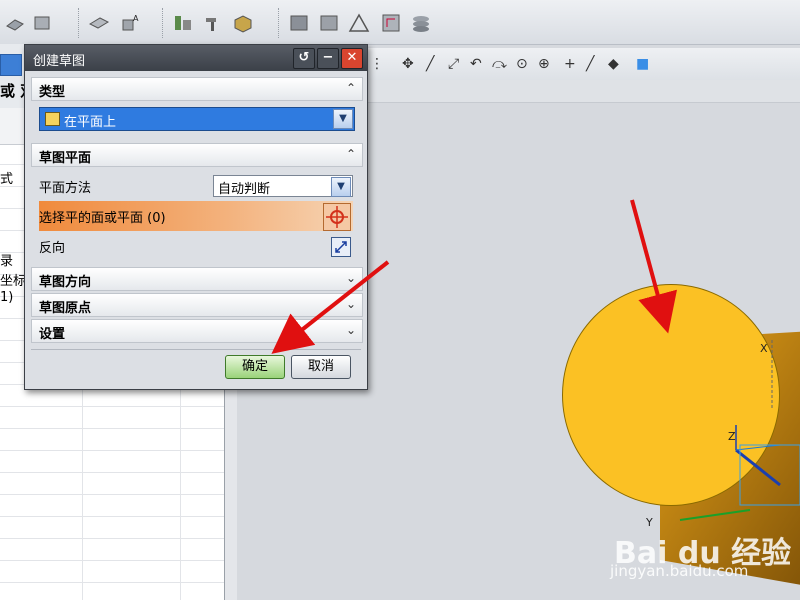  What do you see at coordinates (7, 179) in the screenshot?
I see `row-text: 式` at bounding box center [7, 179].